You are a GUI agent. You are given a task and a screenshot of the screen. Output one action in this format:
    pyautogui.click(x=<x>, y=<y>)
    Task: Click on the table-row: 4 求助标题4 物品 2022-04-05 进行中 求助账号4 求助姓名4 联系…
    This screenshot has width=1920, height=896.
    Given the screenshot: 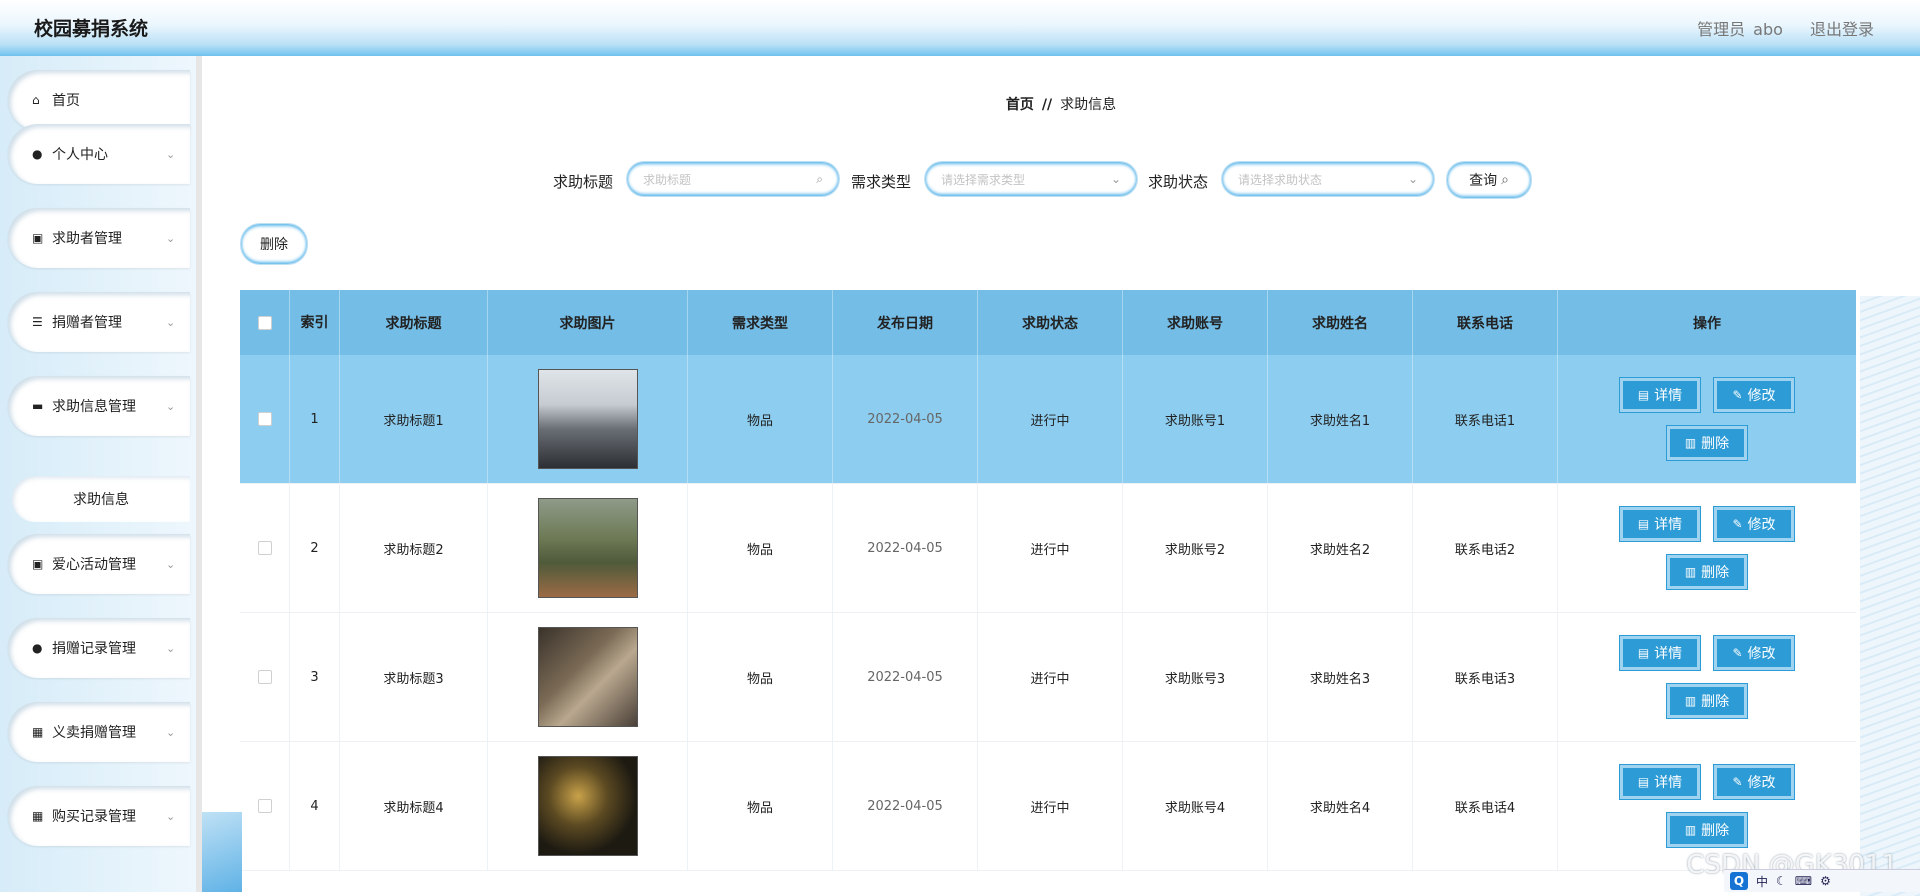 What is the action you would take?
    pyautogui.click(x=1048, y=806)
    